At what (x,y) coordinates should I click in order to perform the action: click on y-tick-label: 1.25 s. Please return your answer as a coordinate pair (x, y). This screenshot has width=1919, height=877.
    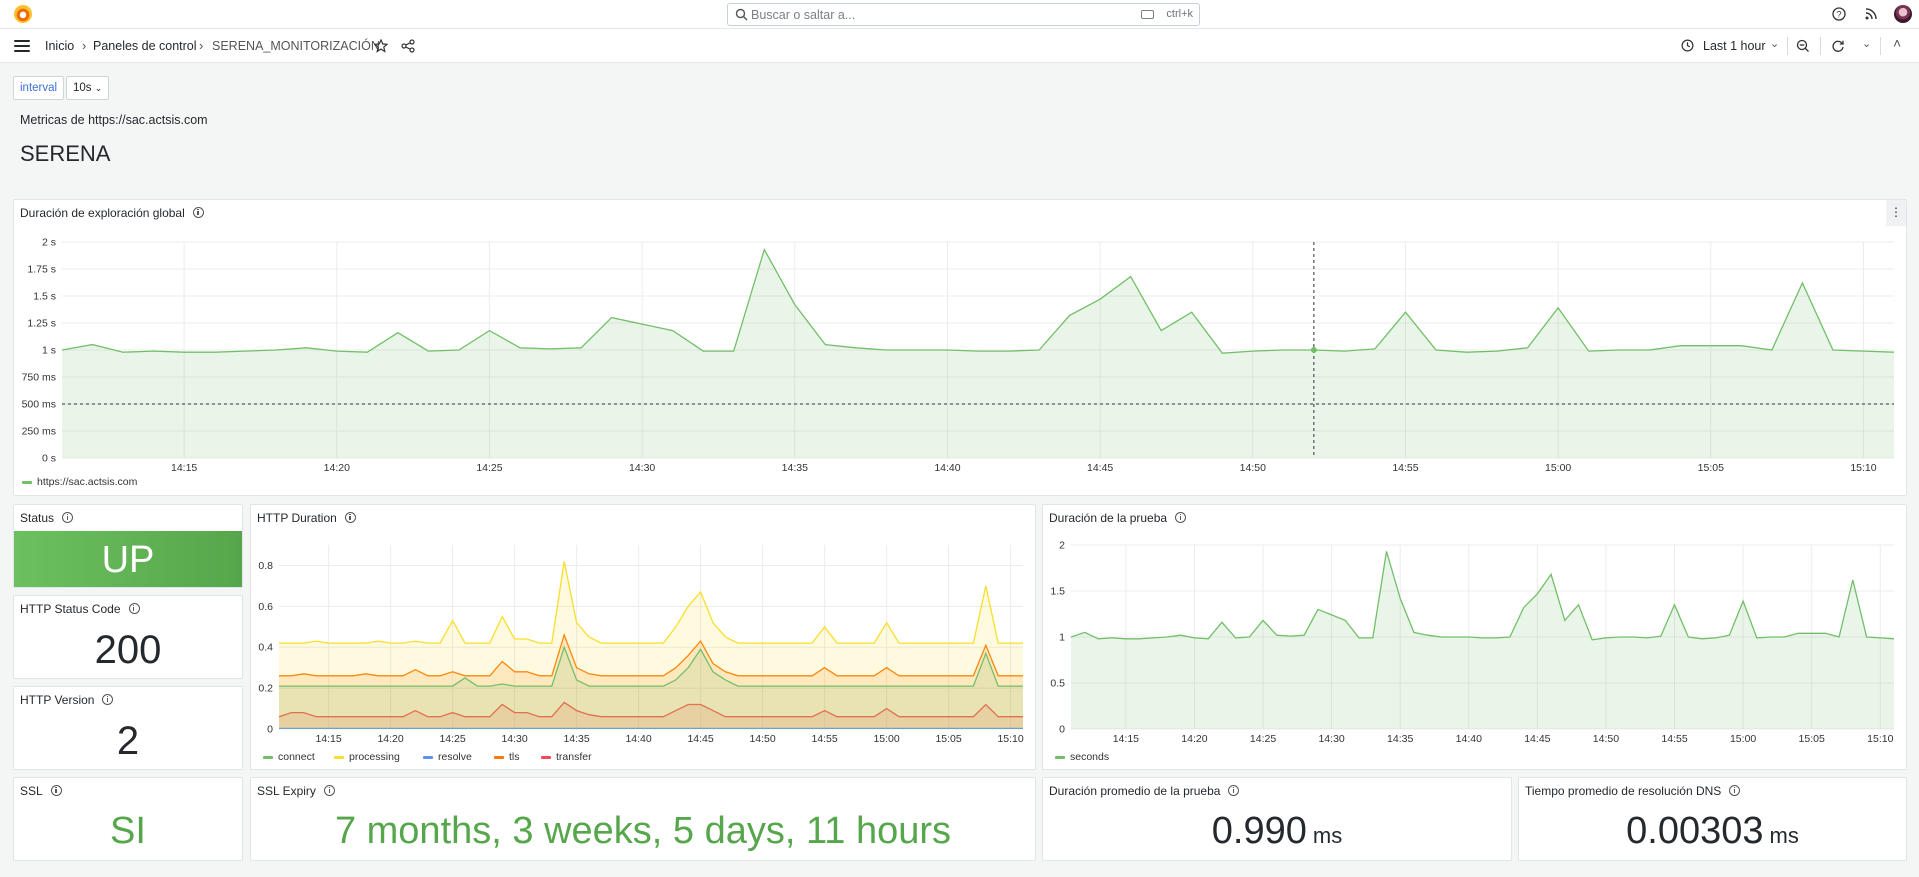
    Looking at the image, I should click on (41, 324).